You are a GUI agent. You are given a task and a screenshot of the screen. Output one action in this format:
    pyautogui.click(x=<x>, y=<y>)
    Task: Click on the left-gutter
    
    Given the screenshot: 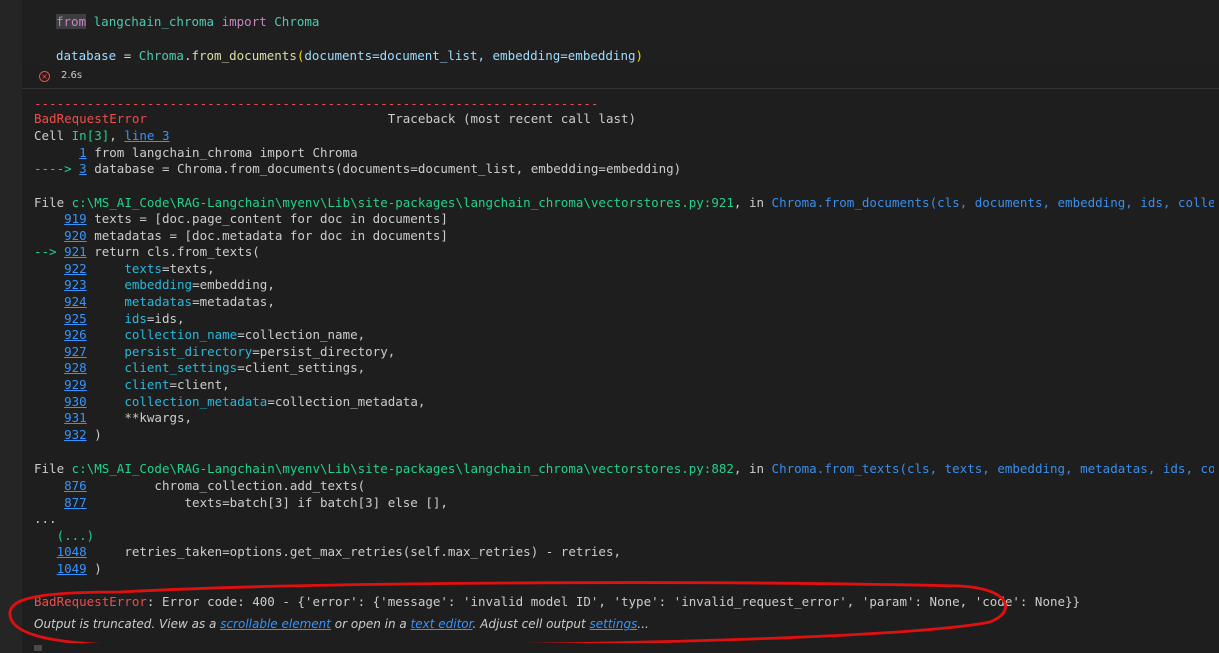 What is the action you would take?
    pyautogui.click(x=11, y=326)
    